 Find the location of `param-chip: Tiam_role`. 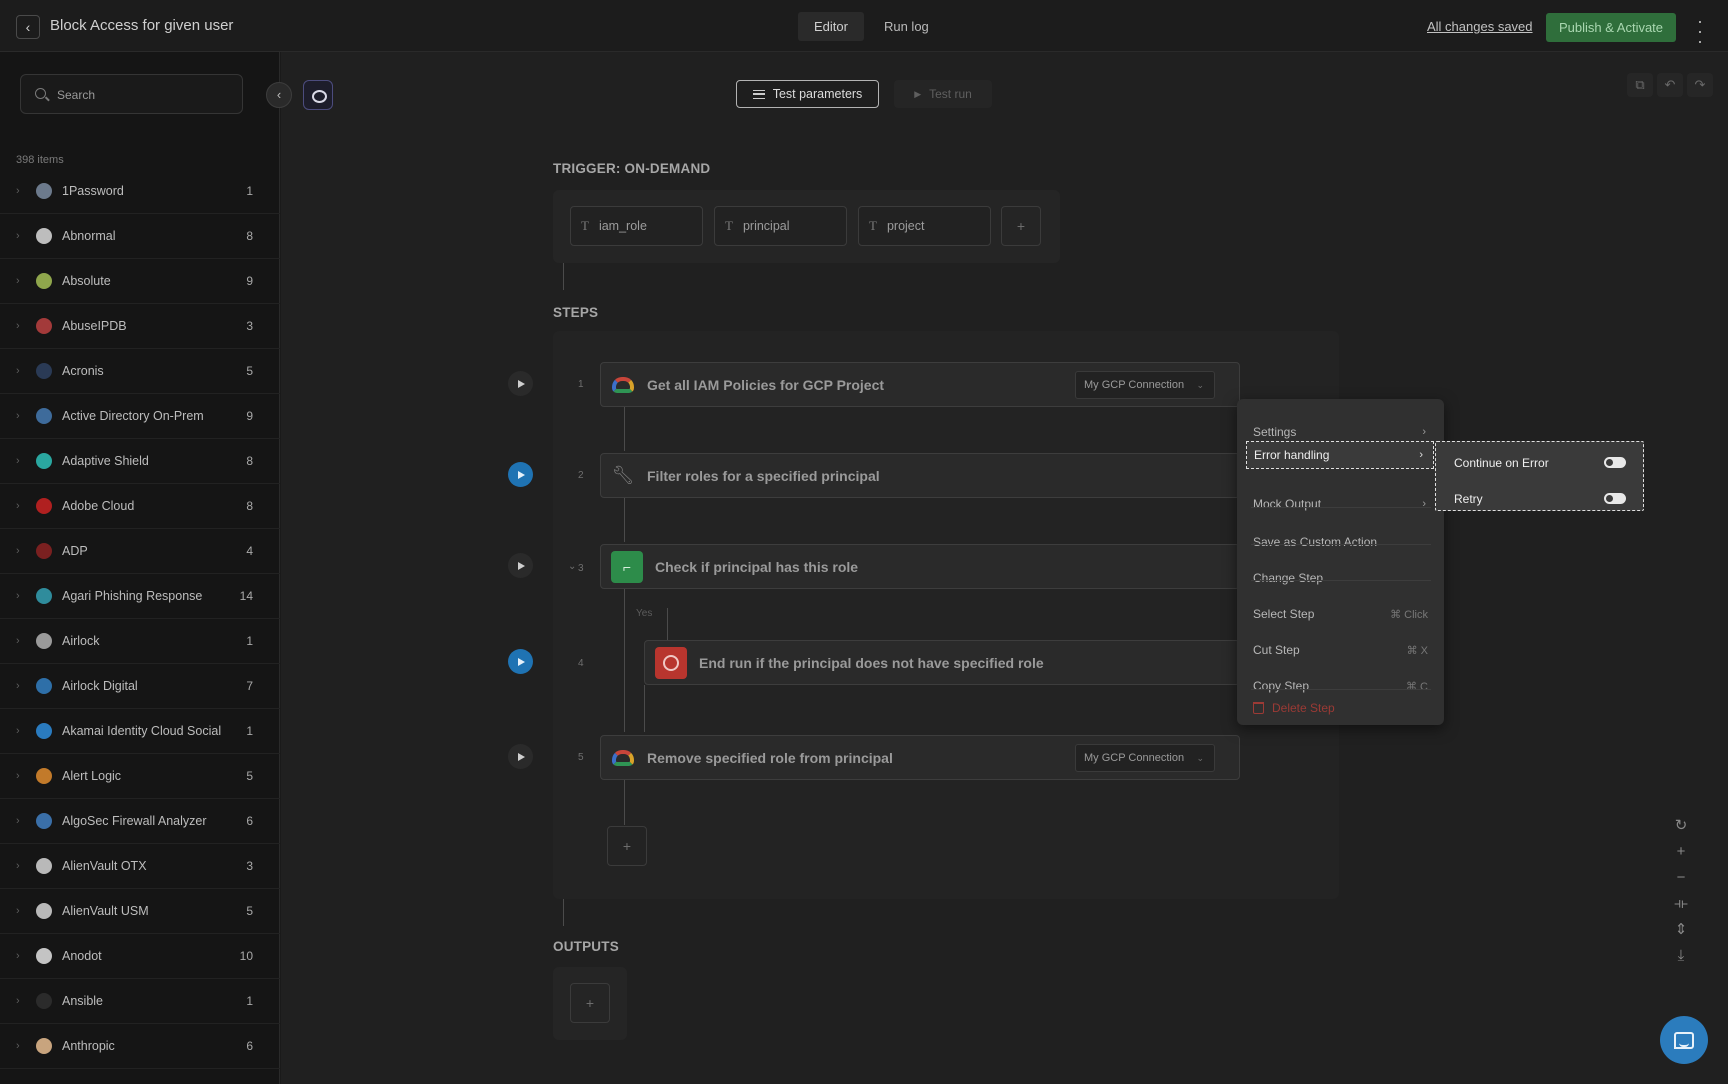

param-chip: Tiam_role is located at coordinates (636, 226).